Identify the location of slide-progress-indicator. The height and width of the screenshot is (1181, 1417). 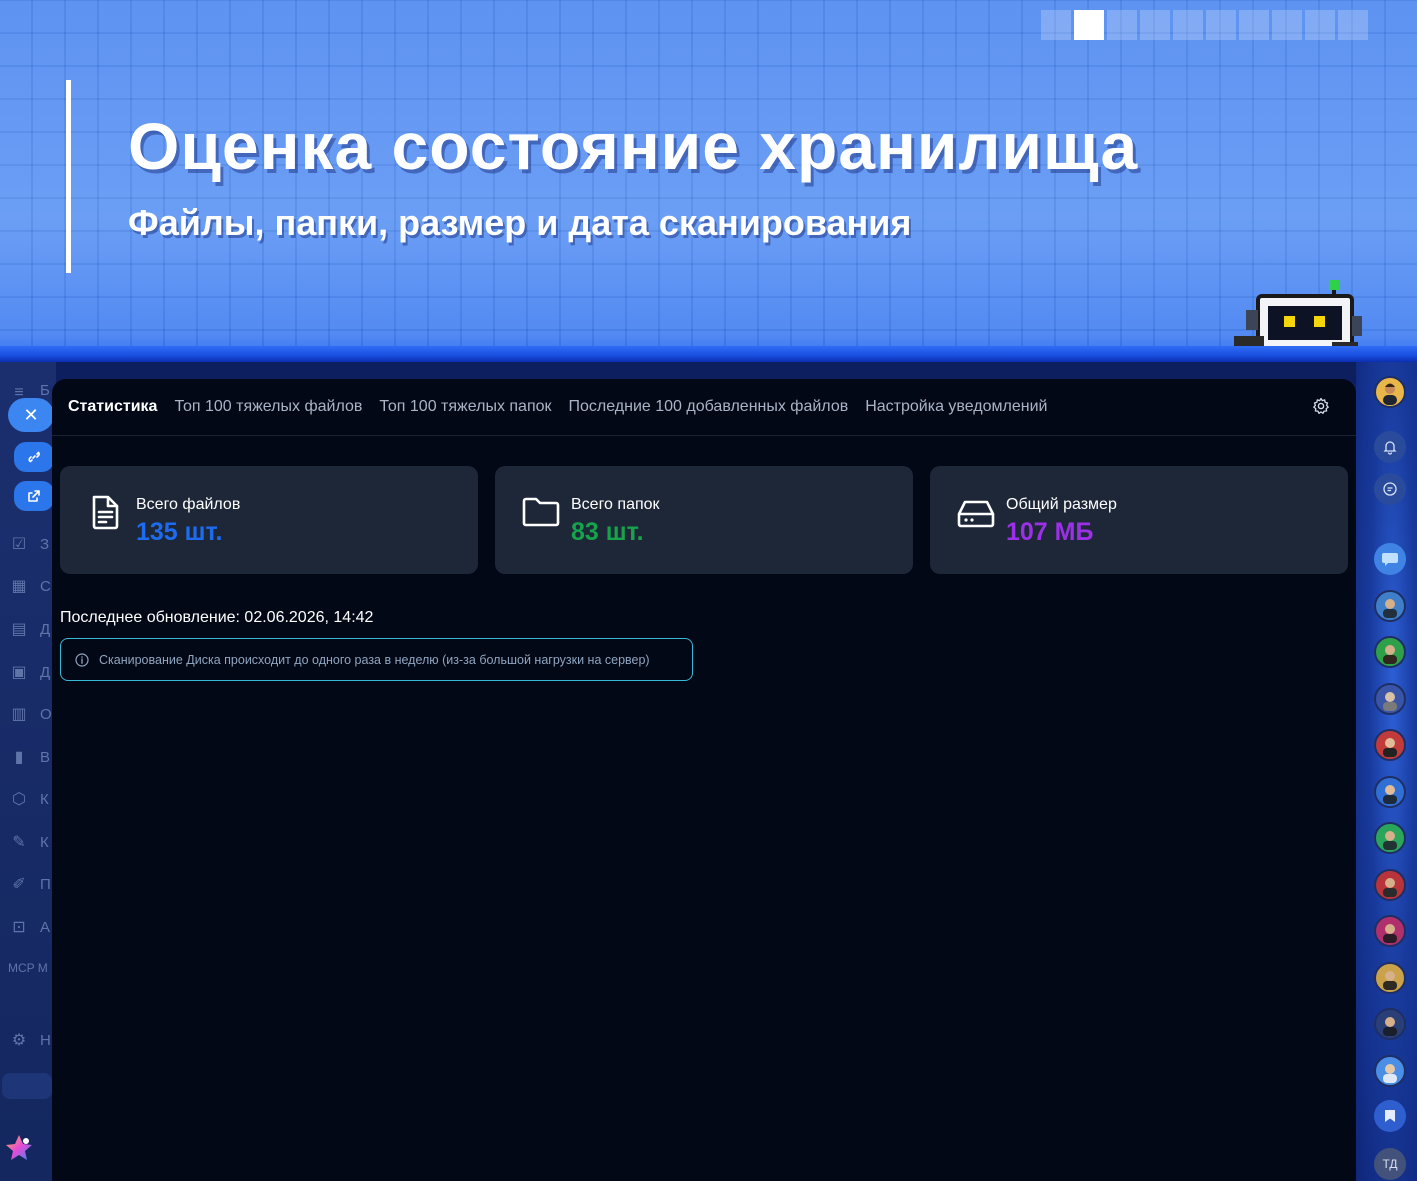
(1204, 25).